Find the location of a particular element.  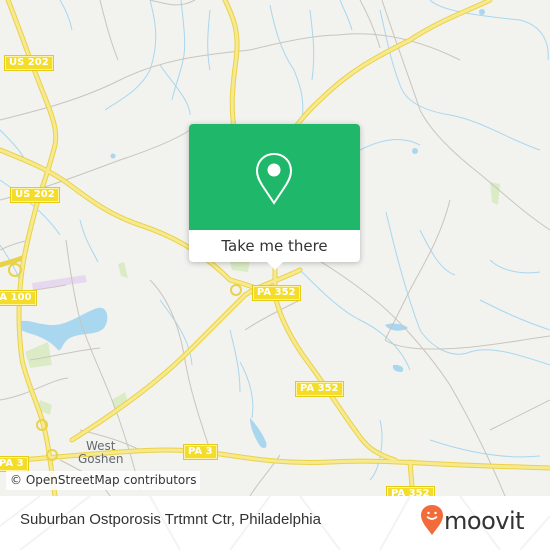

map-attribution: © OpenStreetMap contributors is located at coordinates (103, 480).